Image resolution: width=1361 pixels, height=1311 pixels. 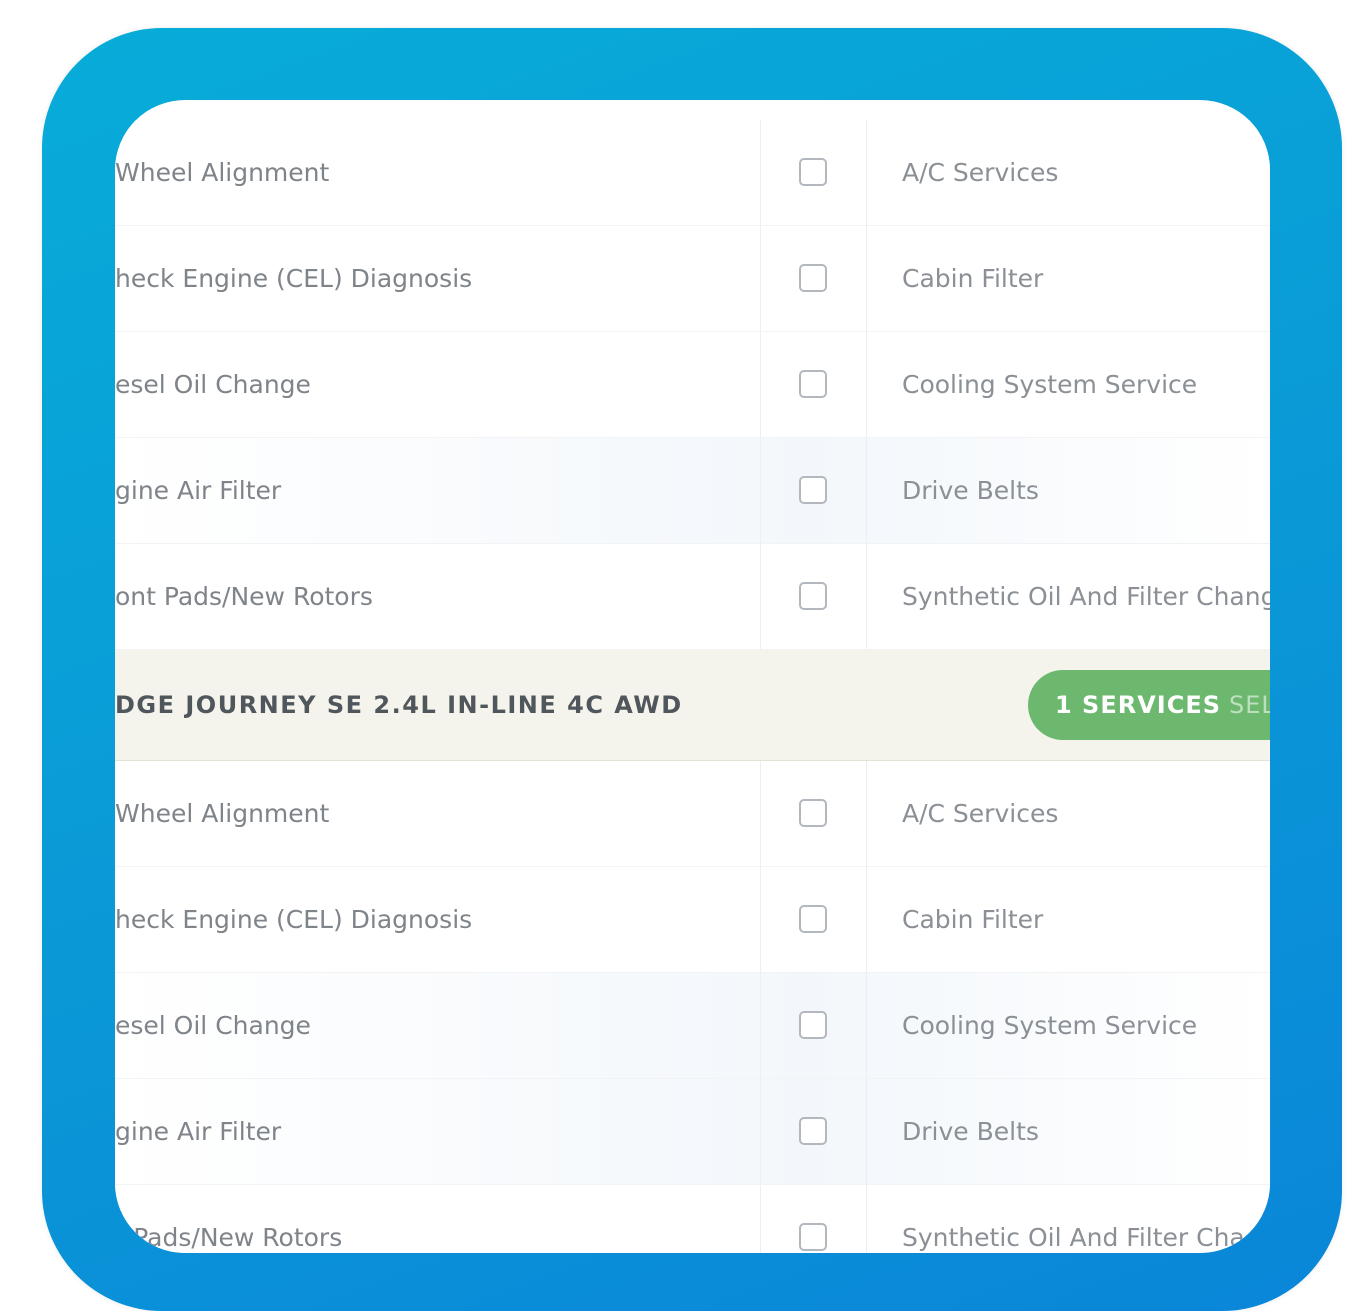 I want to click on service-cell: ont Pads/New Rotors, so click(x=438, y=596).